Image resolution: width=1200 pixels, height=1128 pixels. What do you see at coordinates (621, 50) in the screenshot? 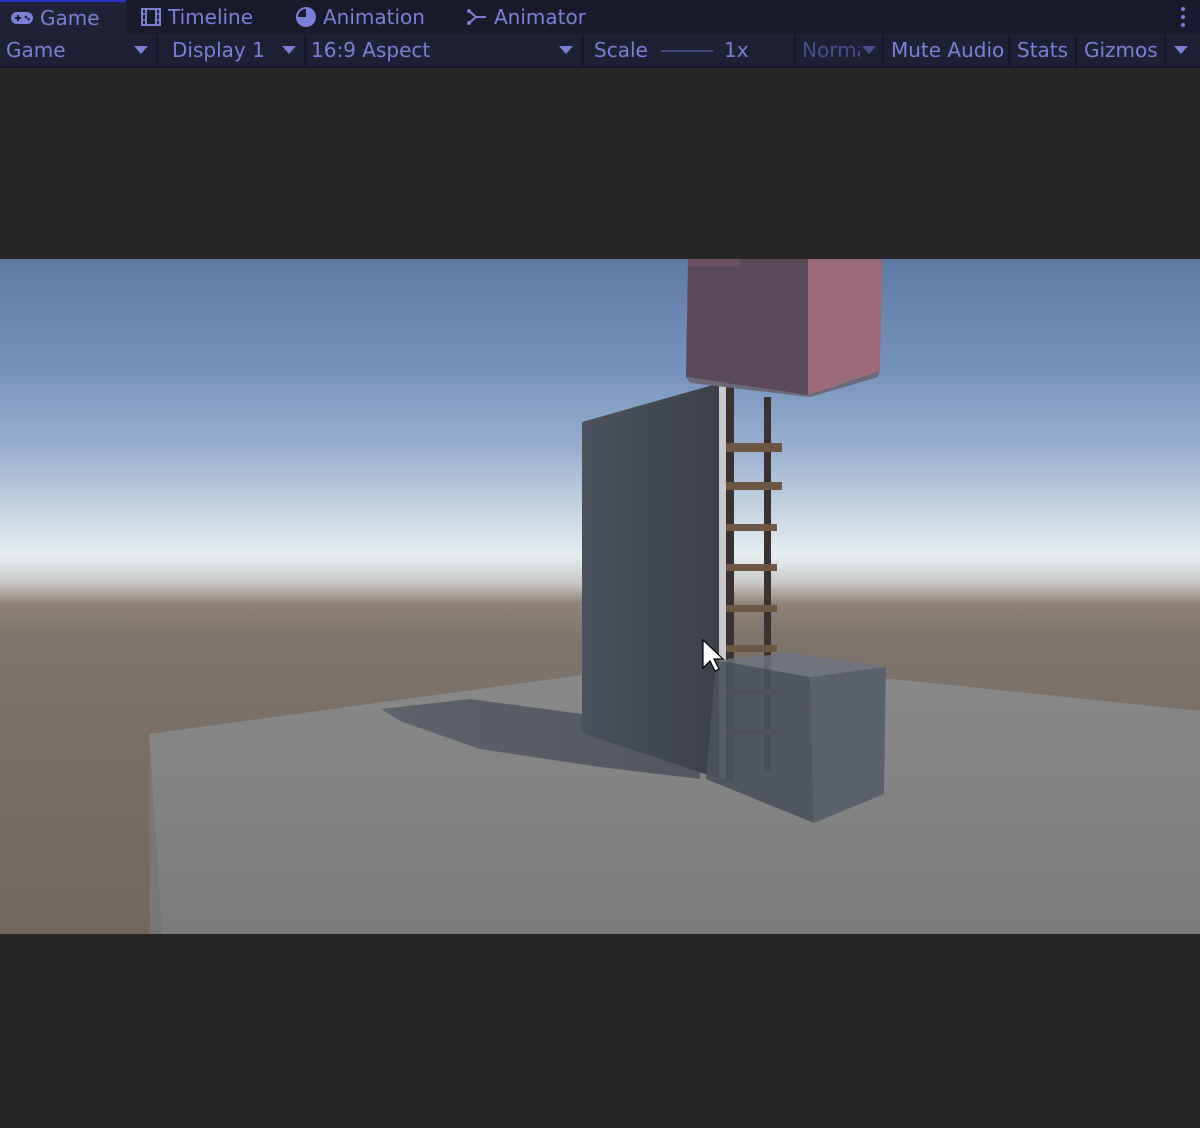
I see `scale-label: Scale` at bounding box center [621, 50].